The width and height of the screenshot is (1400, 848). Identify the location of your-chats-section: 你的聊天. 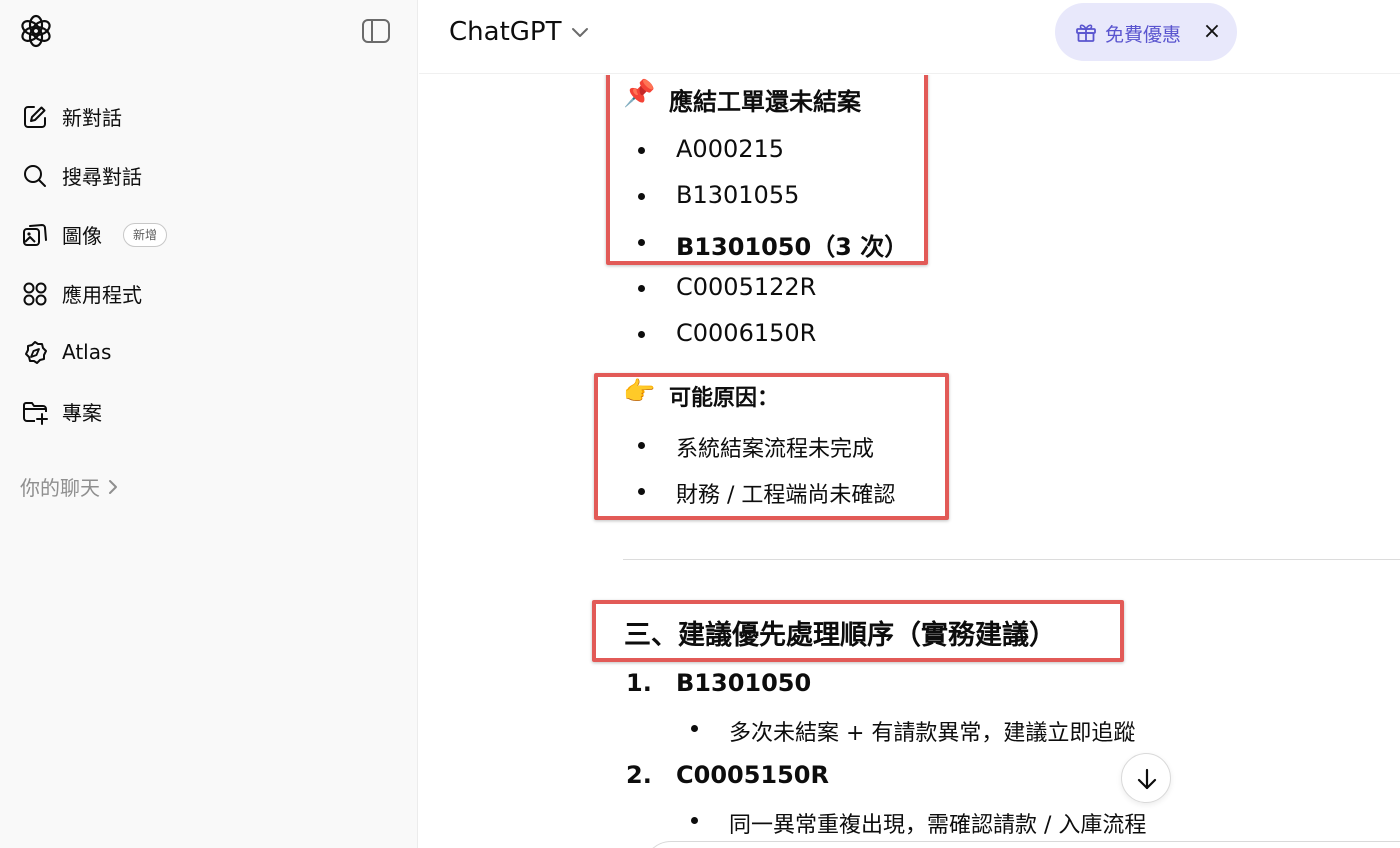
(69, 486).